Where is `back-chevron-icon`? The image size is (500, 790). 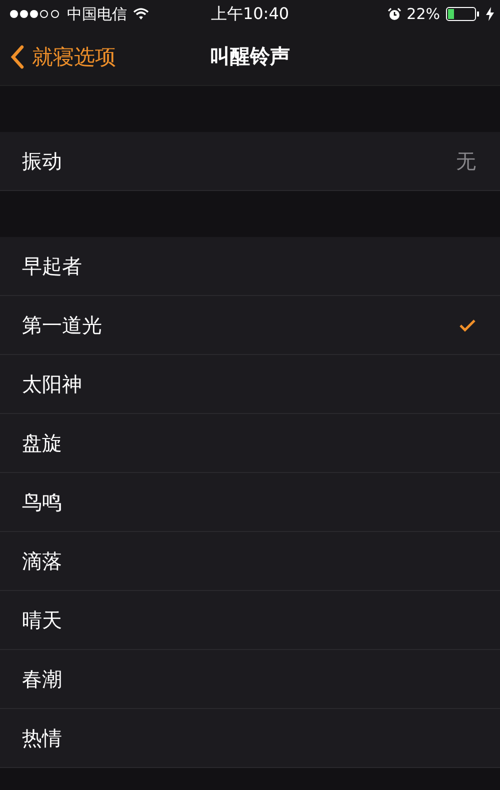 back-chevron-icon is located at coordinates (17, 56).